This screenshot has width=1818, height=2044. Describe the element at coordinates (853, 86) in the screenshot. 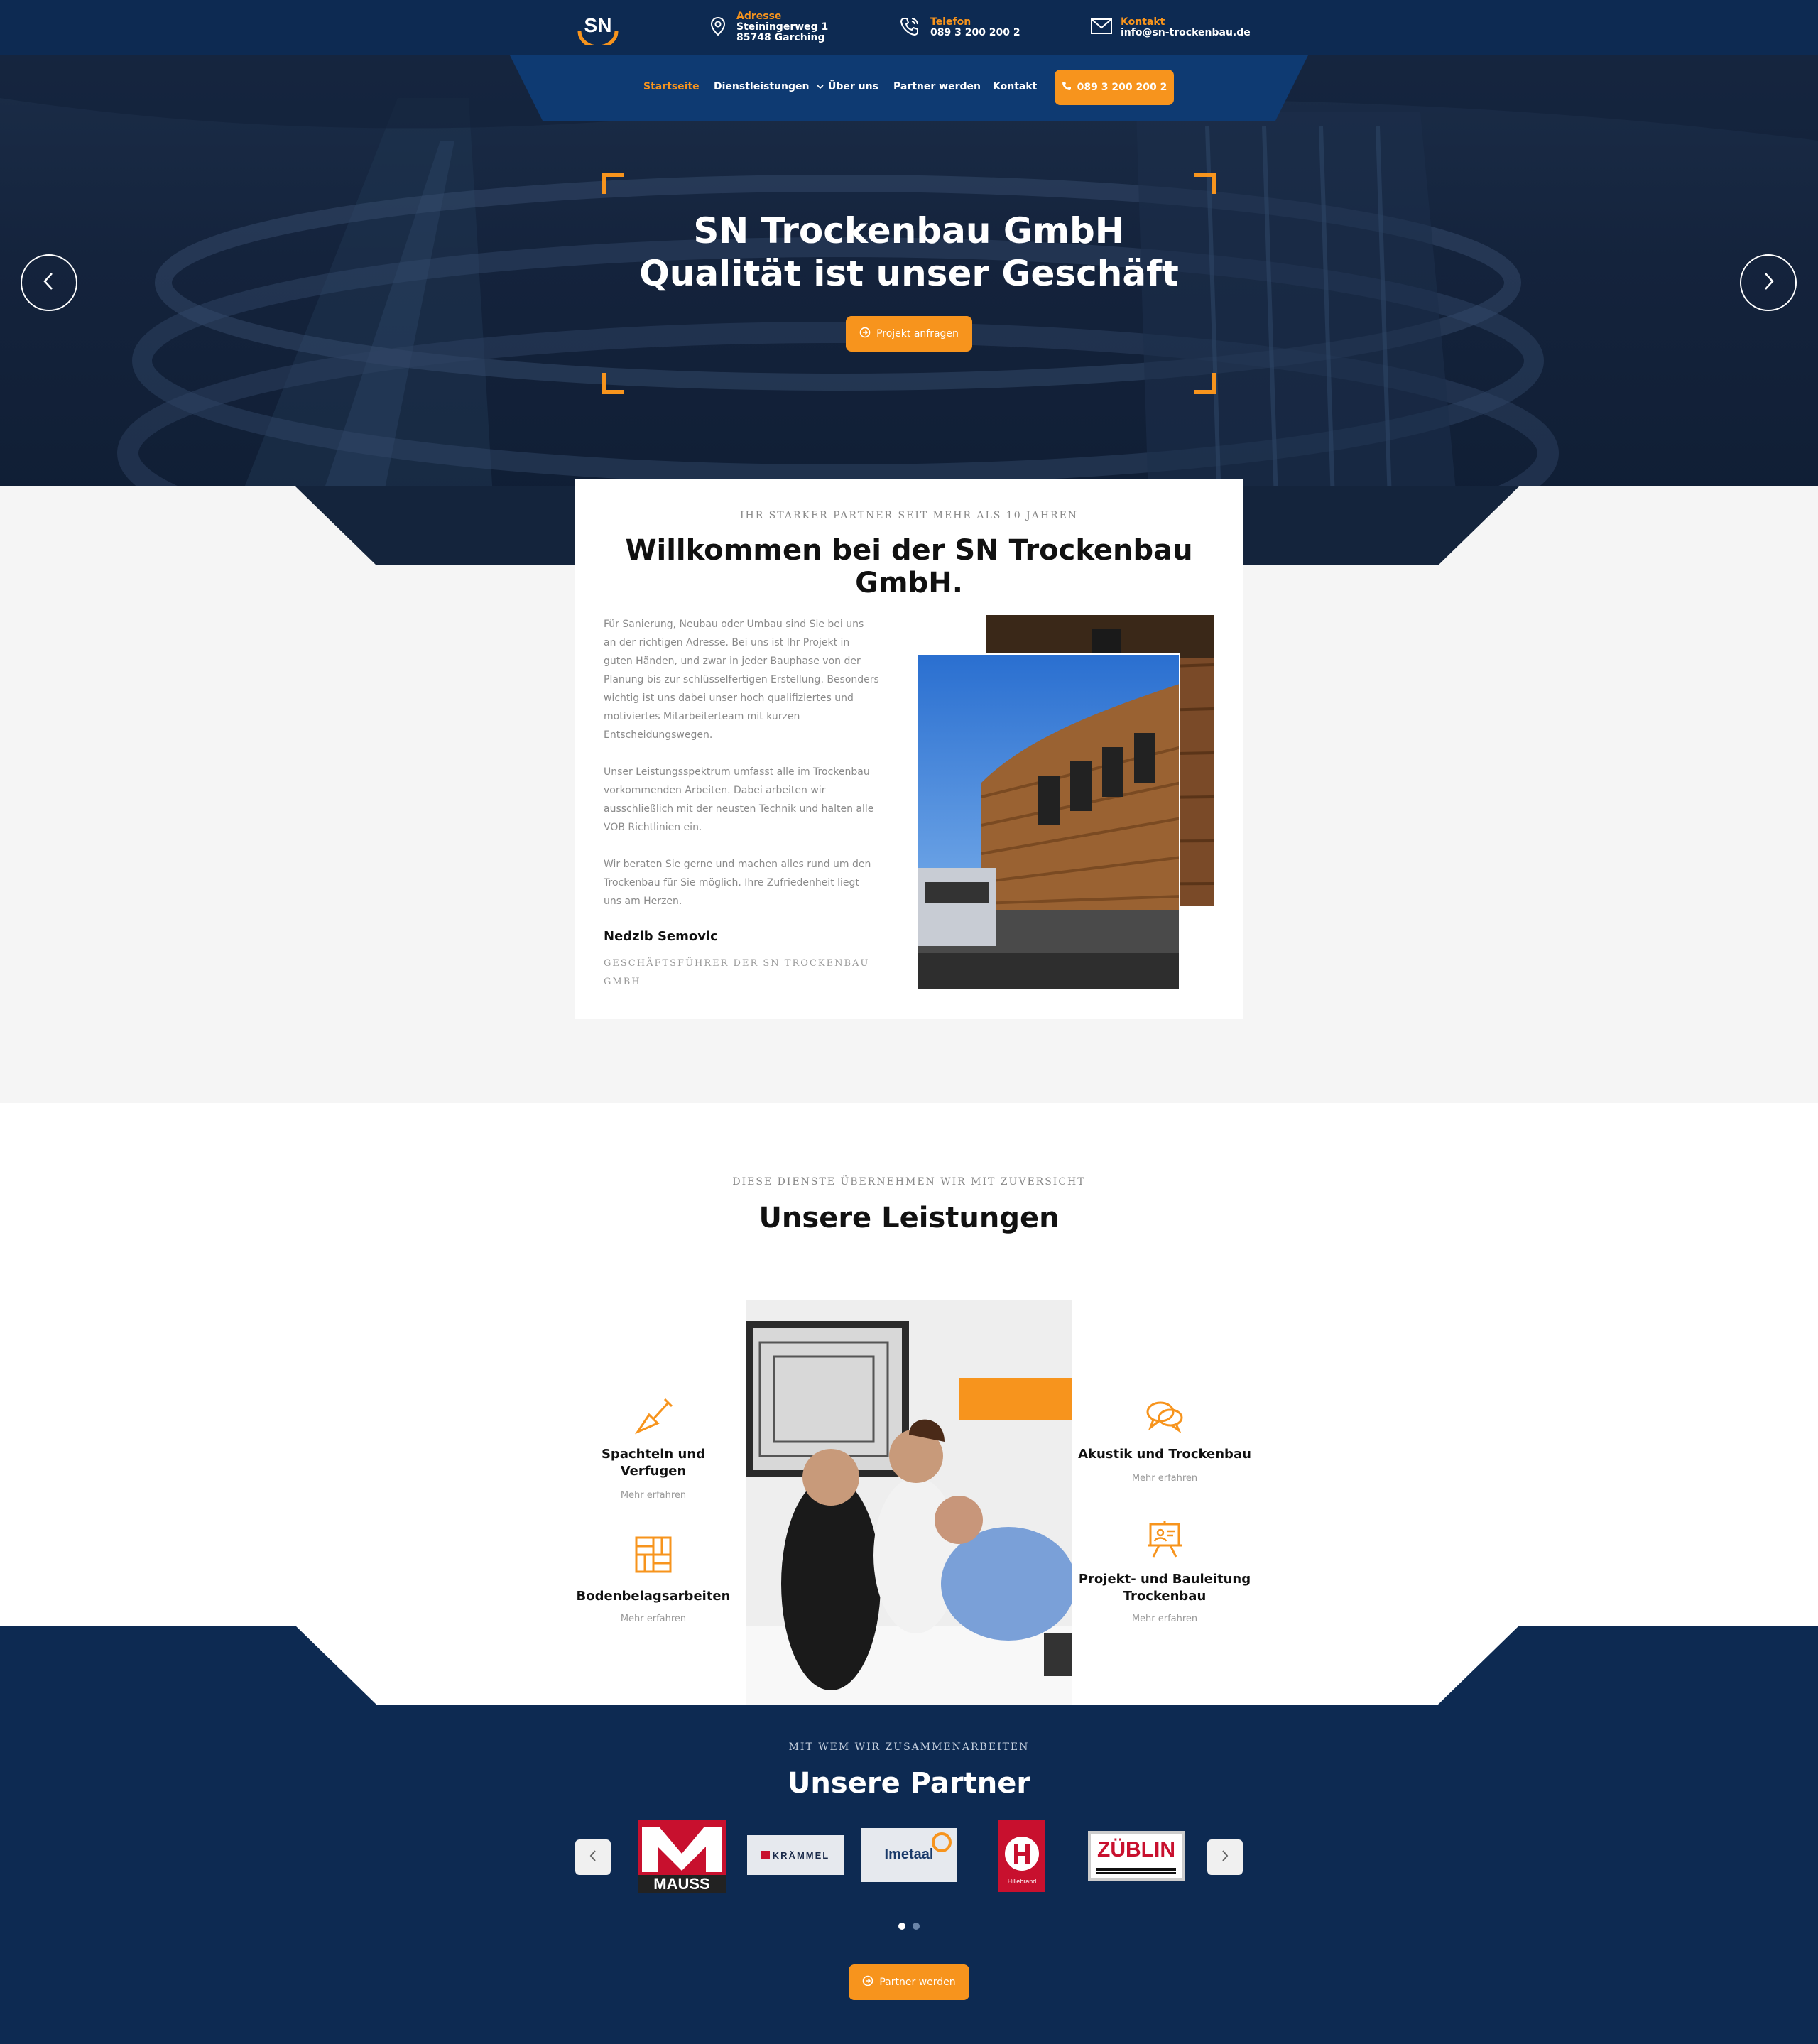

I see `nav-ueber-uns: Über uns` at that location.